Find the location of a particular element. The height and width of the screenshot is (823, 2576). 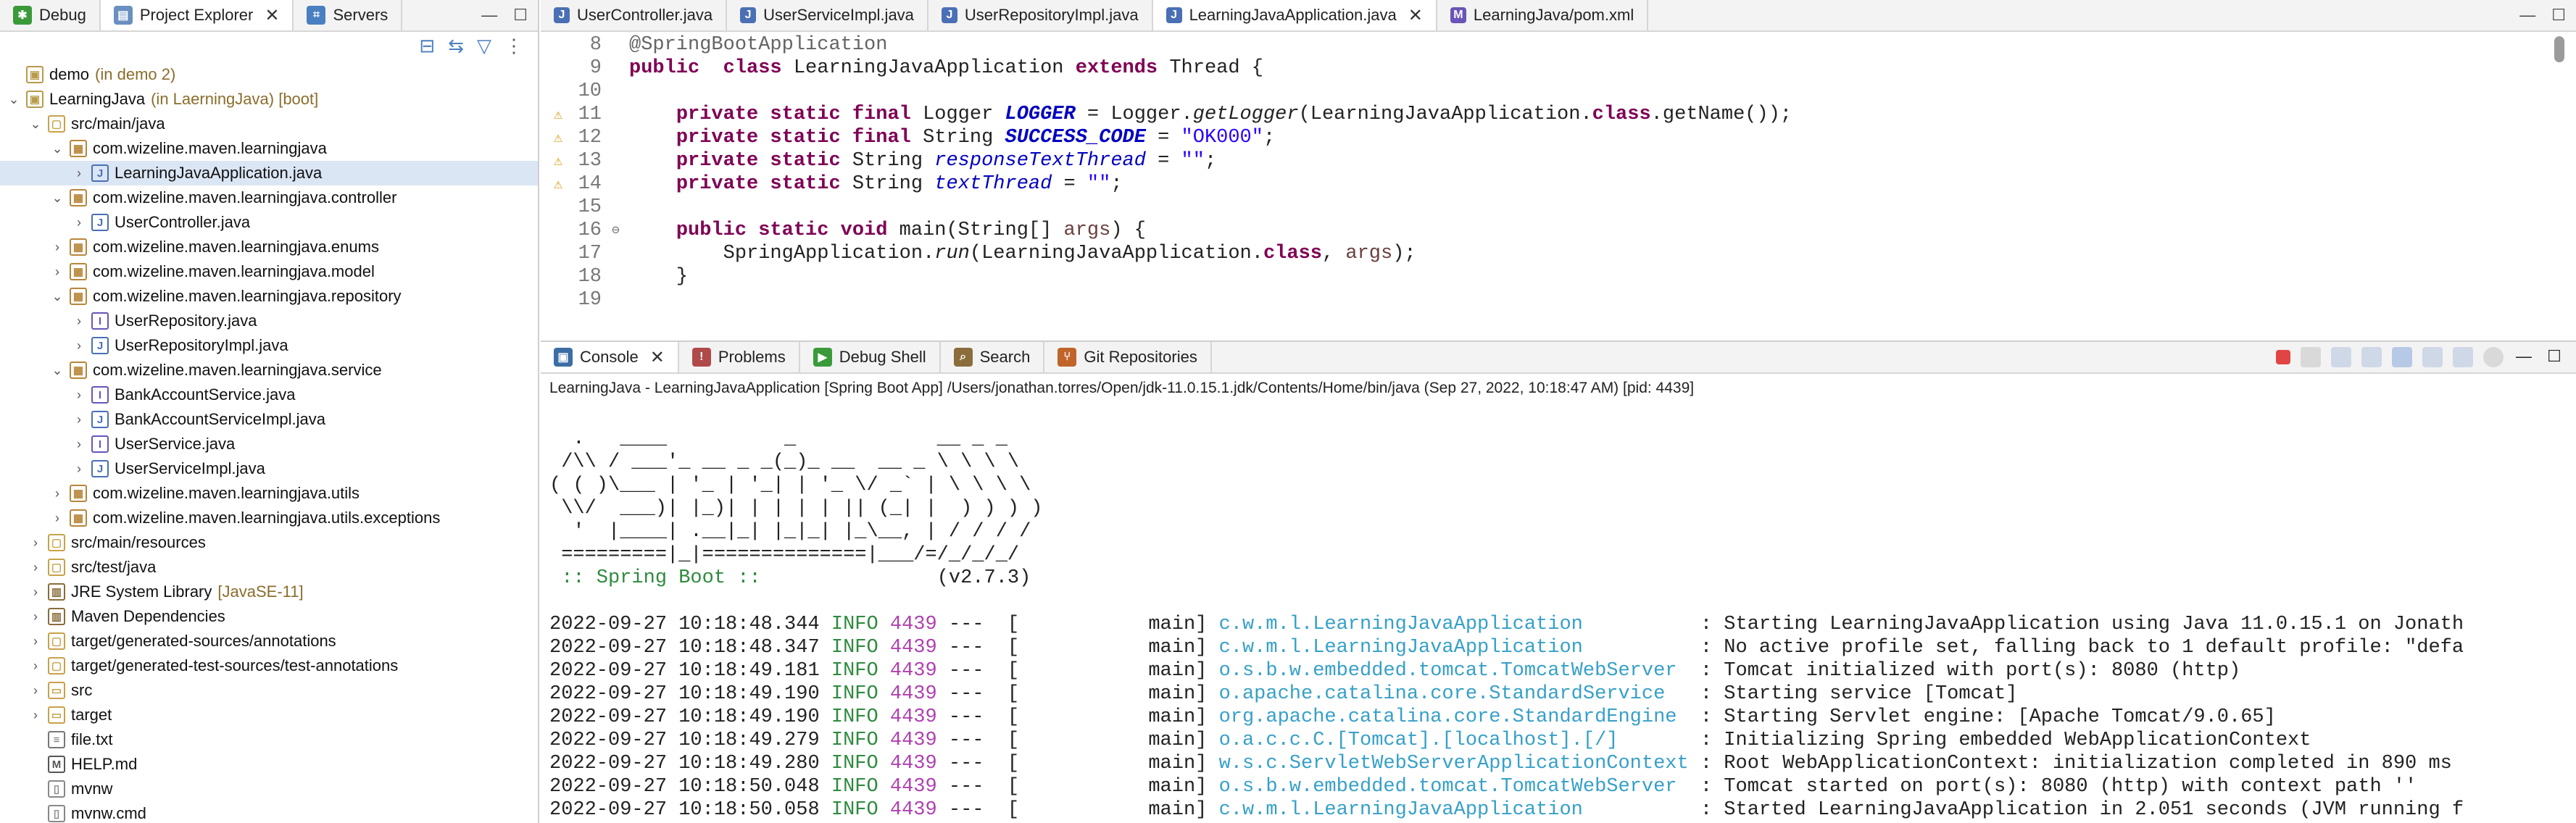

console-tab-1: ! Problems is located at coordinates (739, 357).